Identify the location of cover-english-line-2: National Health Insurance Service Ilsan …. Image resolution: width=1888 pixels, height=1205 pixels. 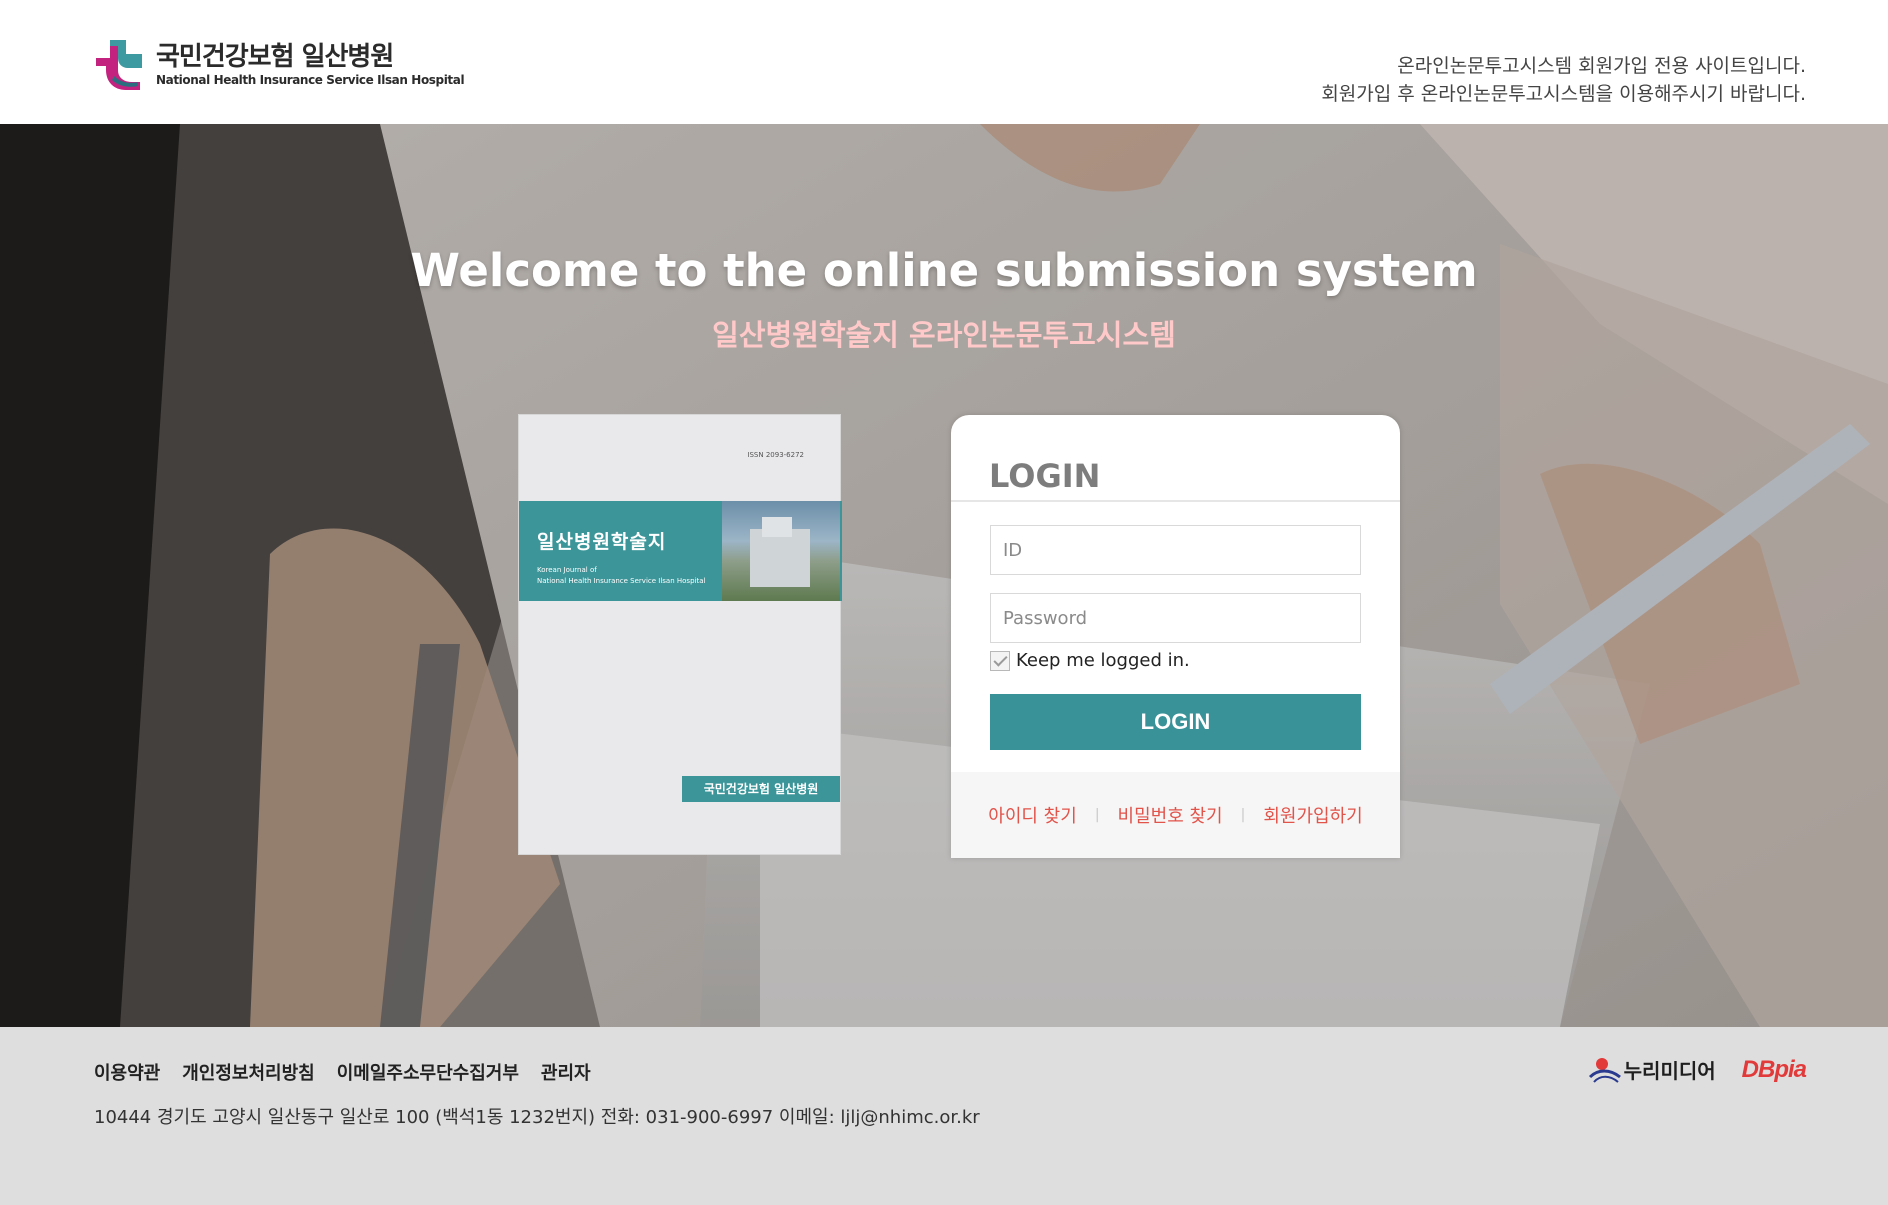
(621, 581).